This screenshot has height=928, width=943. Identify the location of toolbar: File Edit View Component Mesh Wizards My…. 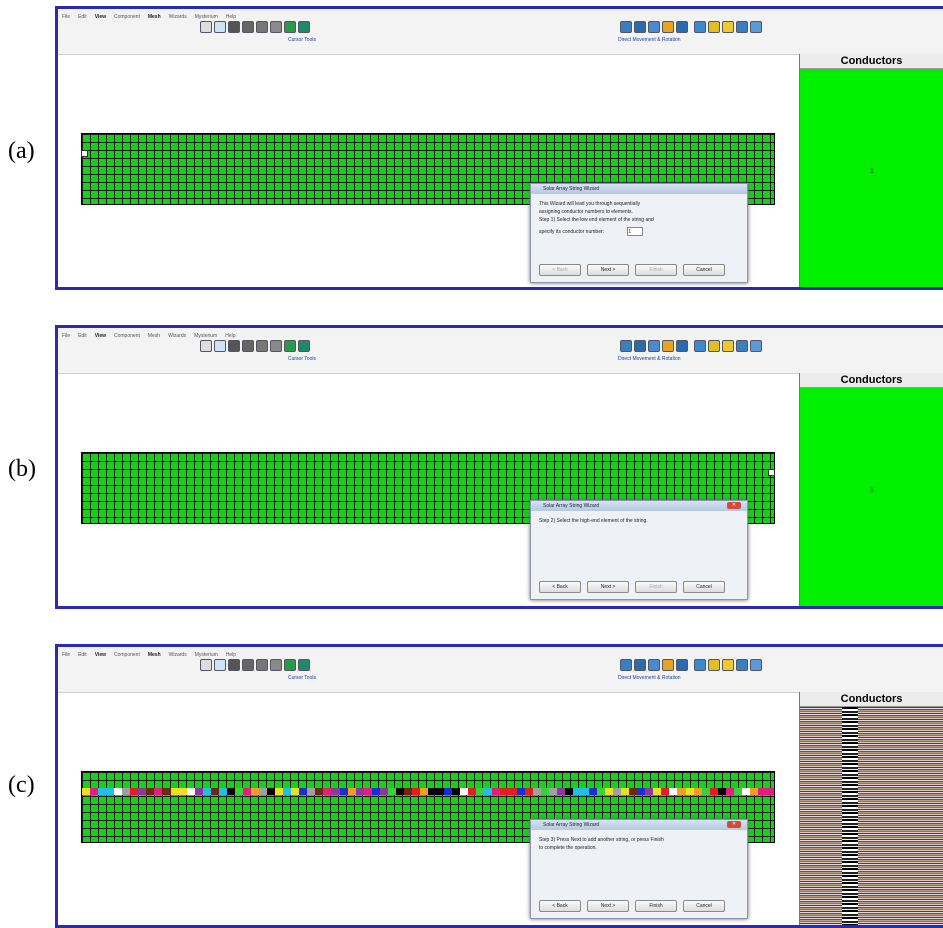
(500, 351).